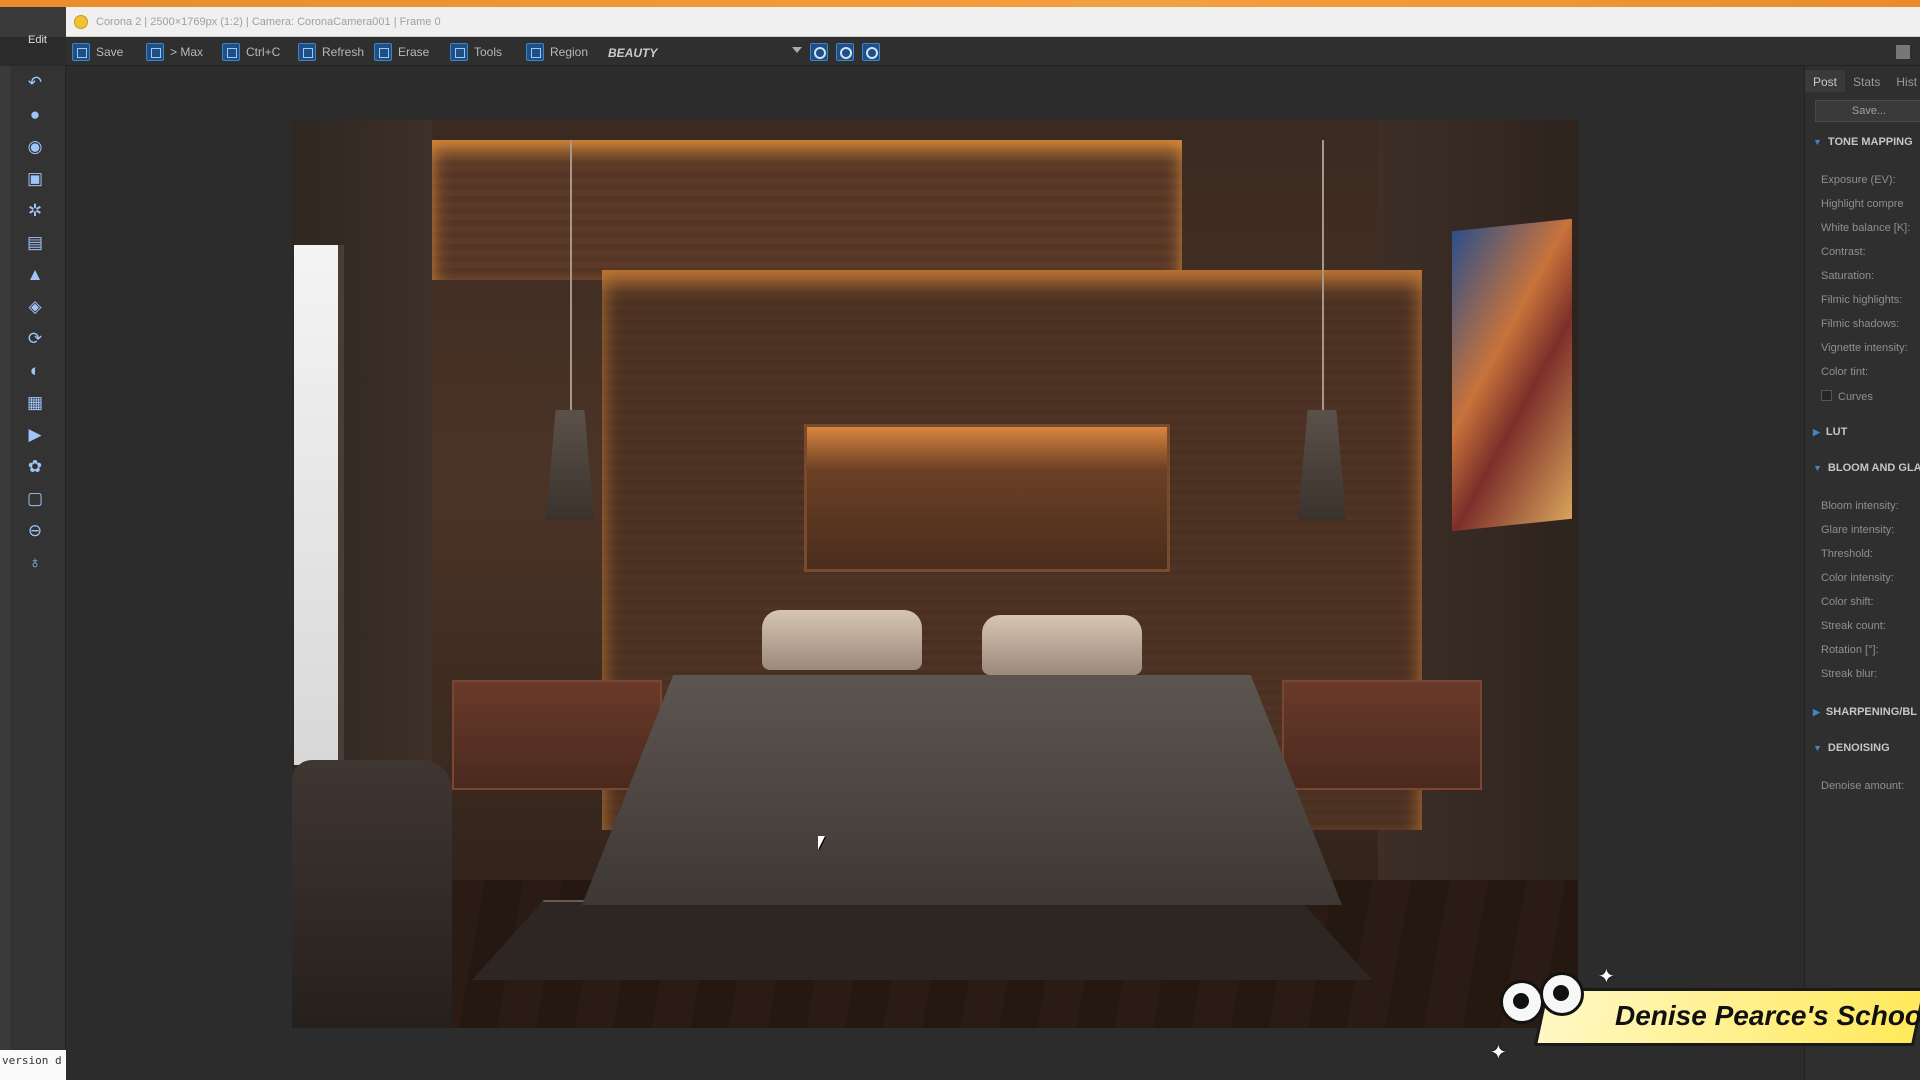  What do you see at coordinates (1816, 432) in the screenshot?
I see `collapsed-arrow-icon: ▶` at bounding box center [1816, 432].